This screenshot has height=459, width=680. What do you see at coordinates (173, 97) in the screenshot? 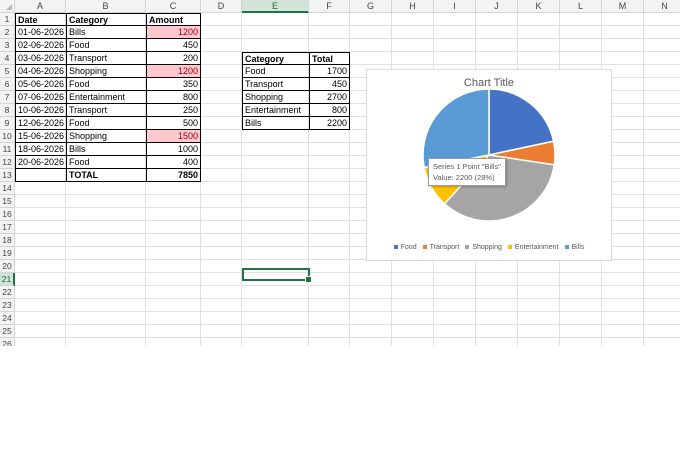
I see `cell-amount: 800` at bounding box center [173, 97].